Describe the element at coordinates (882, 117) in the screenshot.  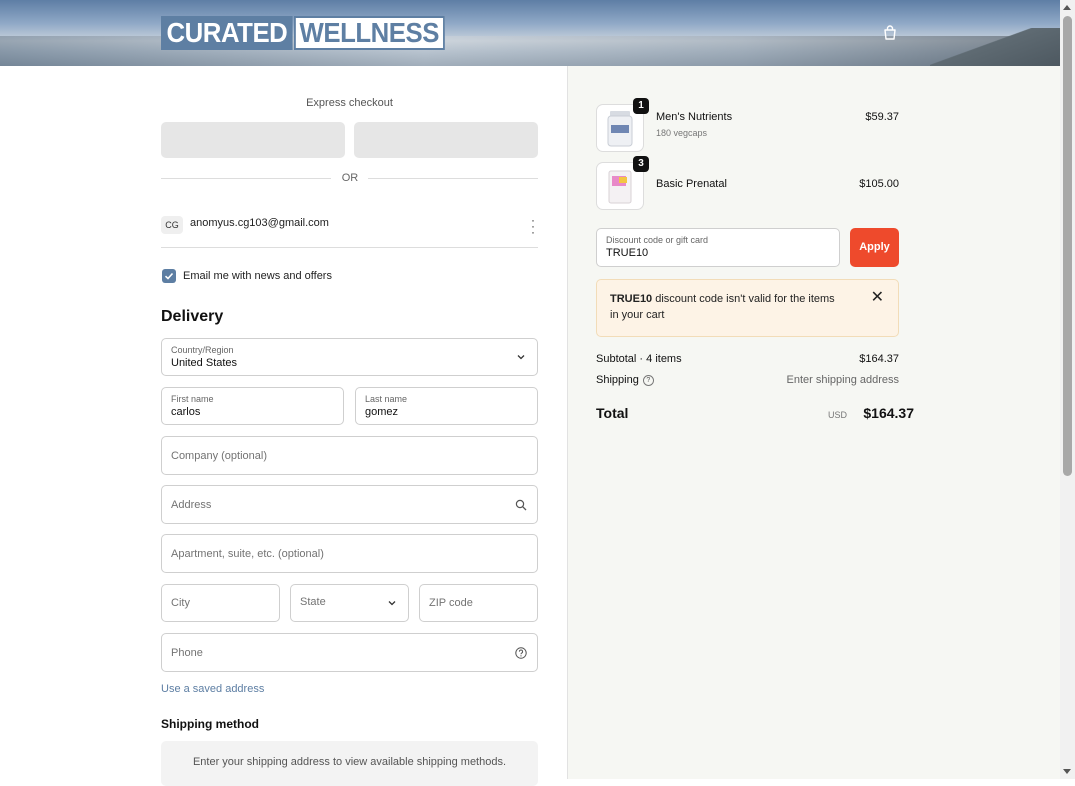
I see `item-price: $59.37` at that location.